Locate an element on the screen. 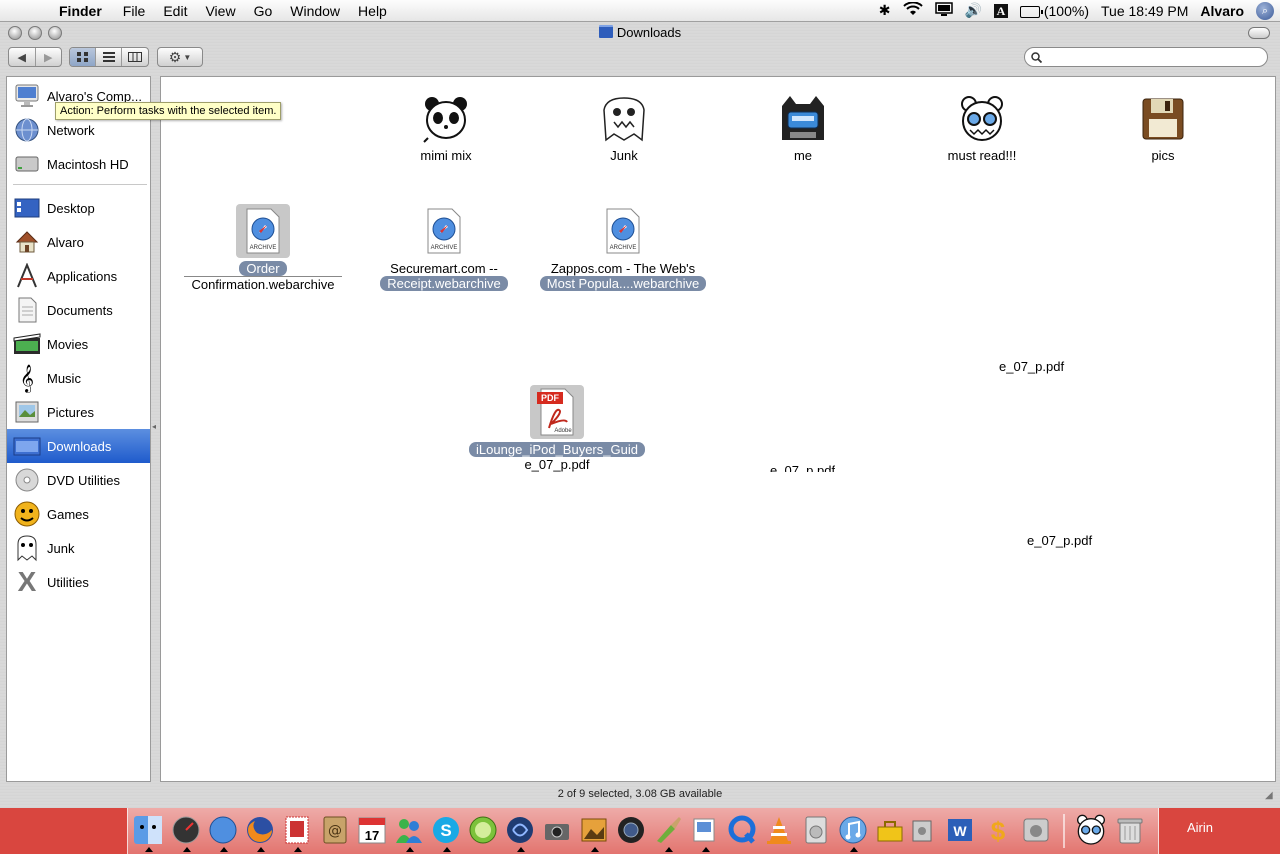 The width and height of the screenshot is (1280, 854). sidebar-item-applications: Applications is located at coordinates (78, 276).